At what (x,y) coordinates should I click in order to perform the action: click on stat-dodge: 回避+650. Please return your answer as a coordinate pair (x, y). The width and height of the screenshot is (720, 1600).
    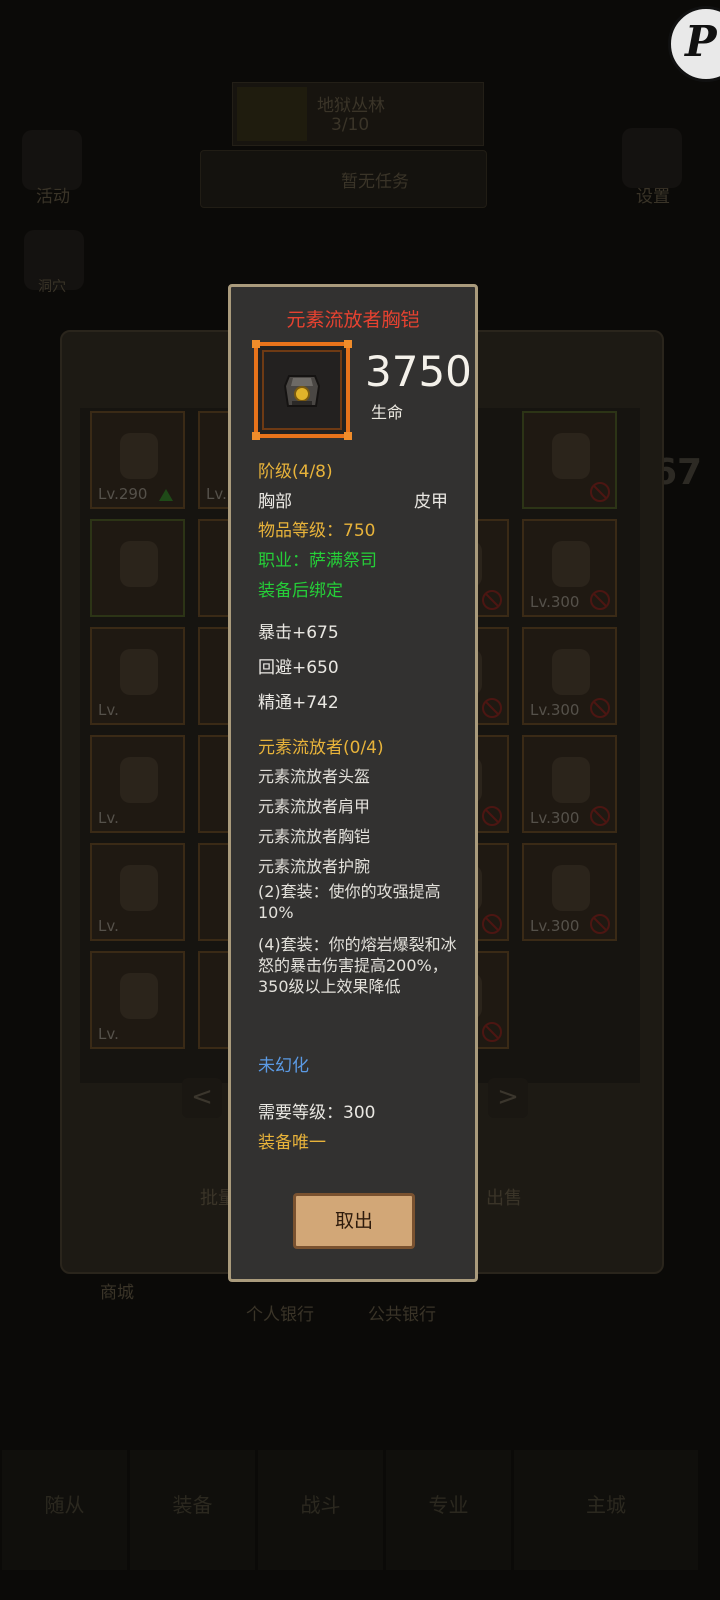
    Looking at the image, I should click on (298, 668).